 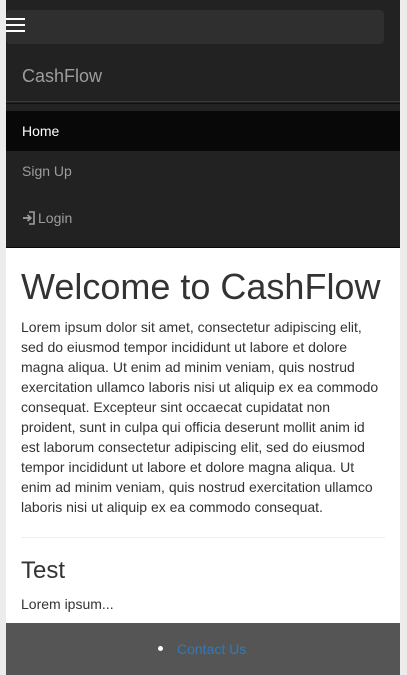 I want to click on brand-logo: CashFlow, so click(x=62, y=76).